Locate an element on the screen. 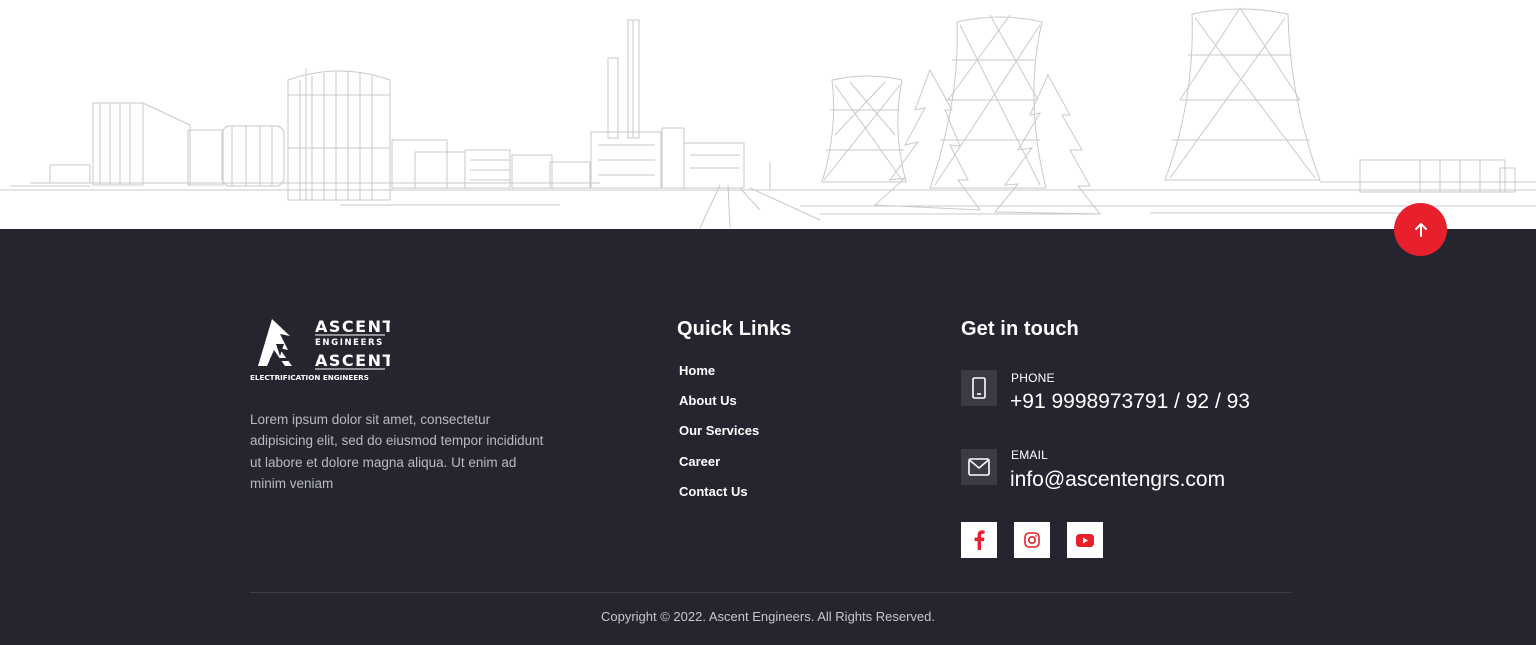  phone-number: +91 9998973791 / 92 / 93 is located at coordinates (1130, 402).